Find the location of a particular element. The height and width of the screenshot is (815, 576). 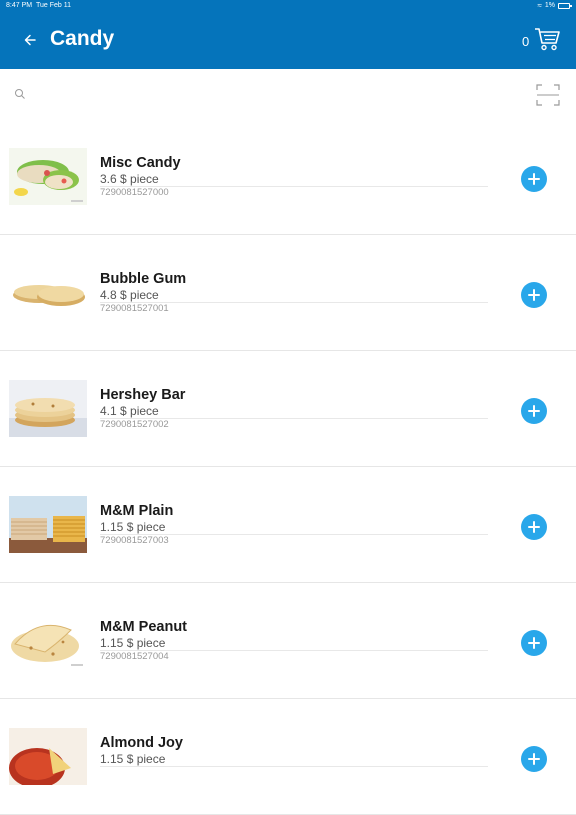

product-name: M&M Plain is located at coordinates (137, 511).